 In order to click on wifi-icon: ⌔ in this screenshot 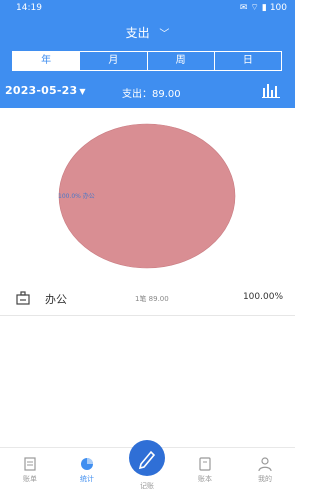, I will do `click(254, 8)`.